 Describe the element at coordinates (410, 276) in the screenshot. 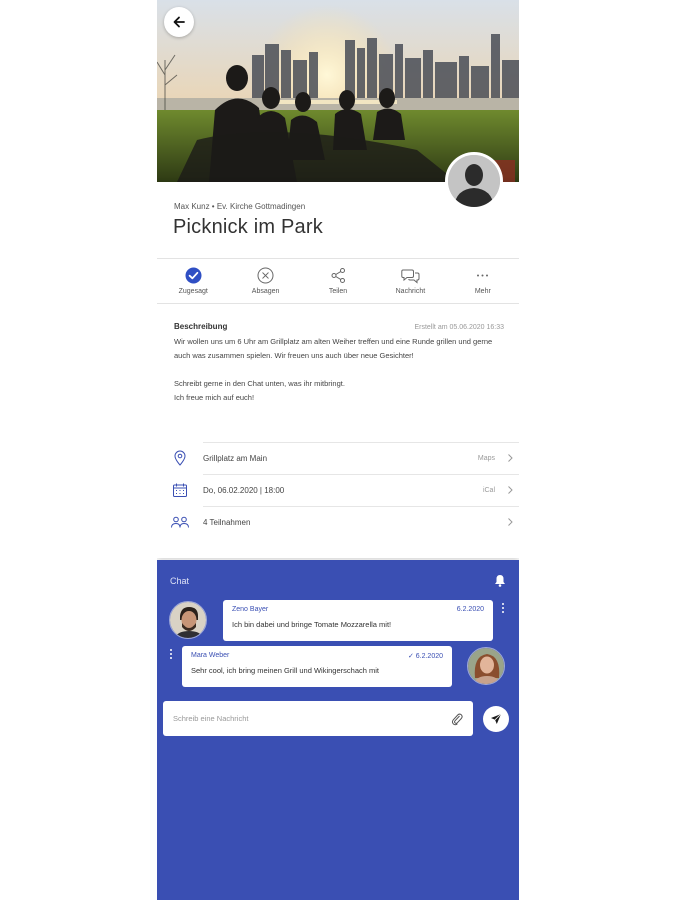

I see `chat-bubbles-icon` at that location.